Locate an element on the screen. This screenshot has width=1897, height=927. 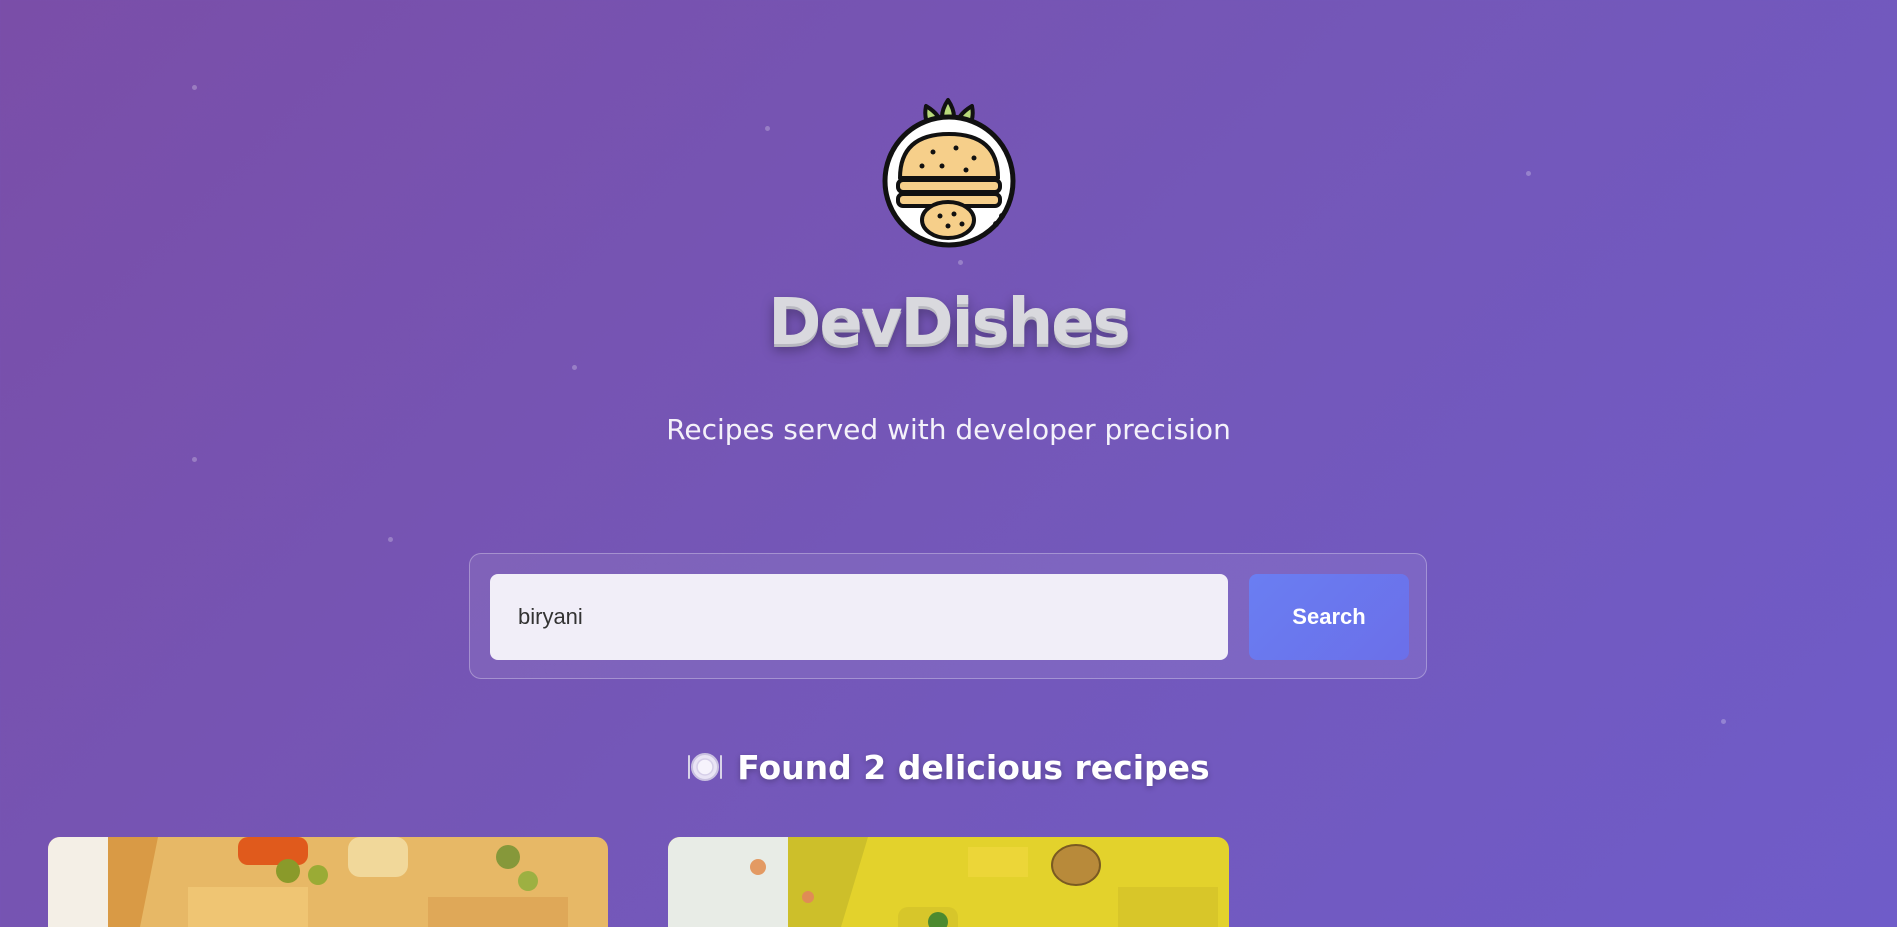
plate-icon is located at coordinates (705, 767).